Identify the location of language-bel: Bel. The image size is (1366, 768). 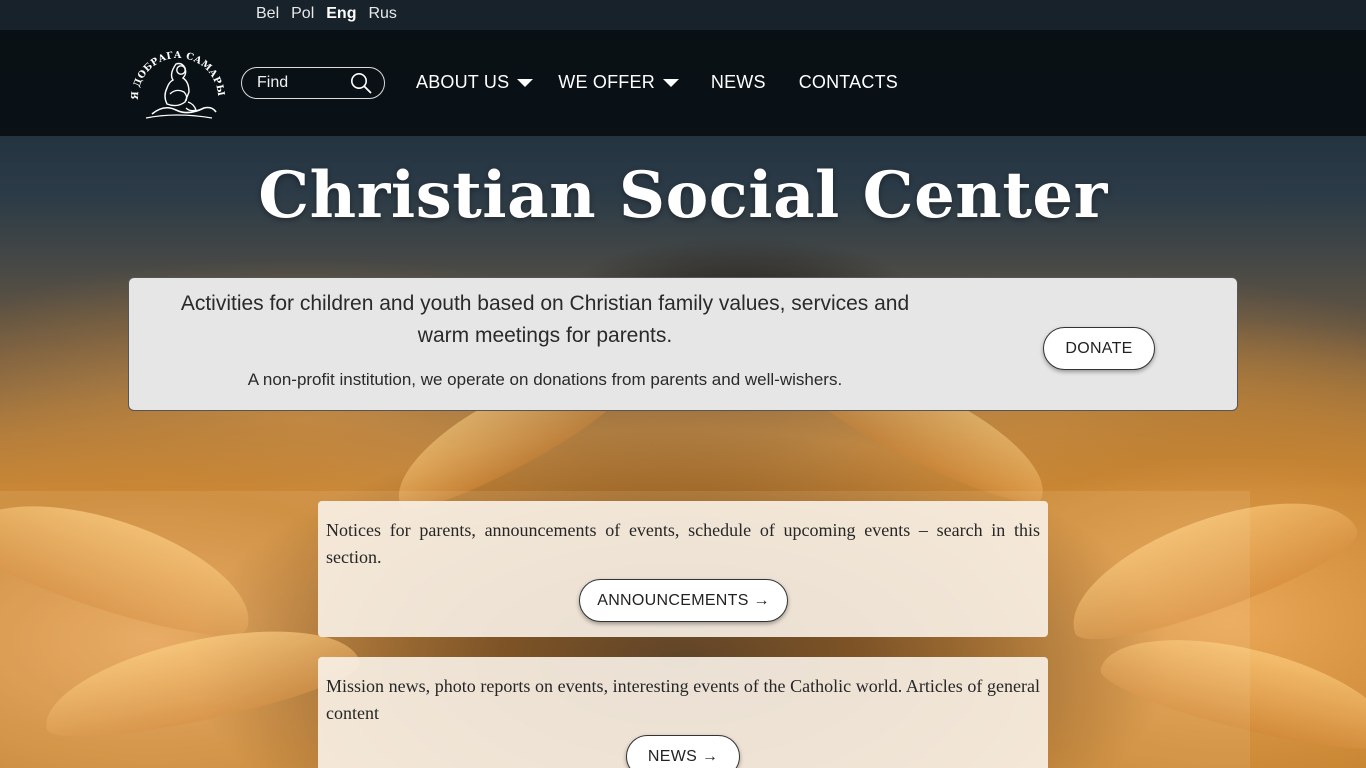
(267, 14).